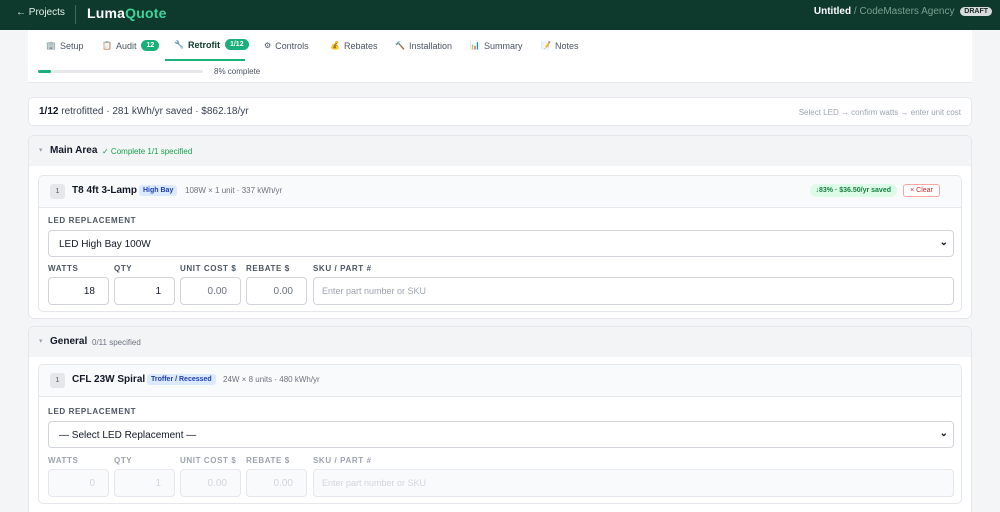 The image size is (1000, 512). Describe the element at coordinates (127, 13) in the screenshot. I see `app-logo: LumaQuote` at that location.